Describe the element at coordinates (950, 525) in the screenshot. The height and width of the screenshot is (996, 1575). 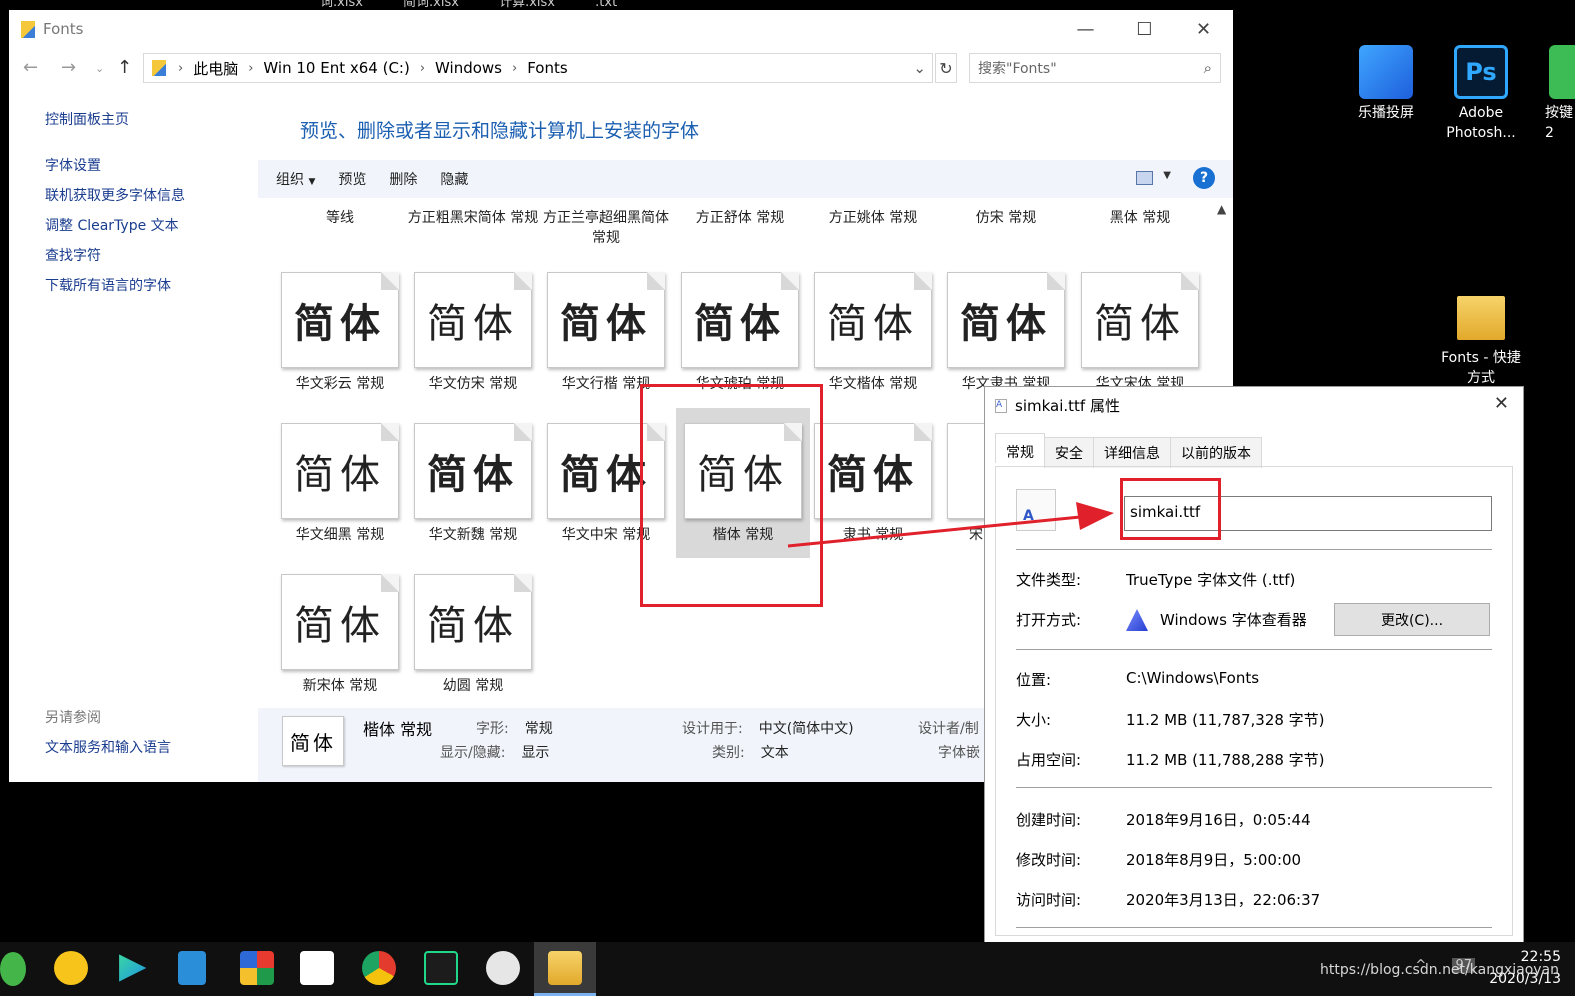
I see `annotation-arrow` at that location.